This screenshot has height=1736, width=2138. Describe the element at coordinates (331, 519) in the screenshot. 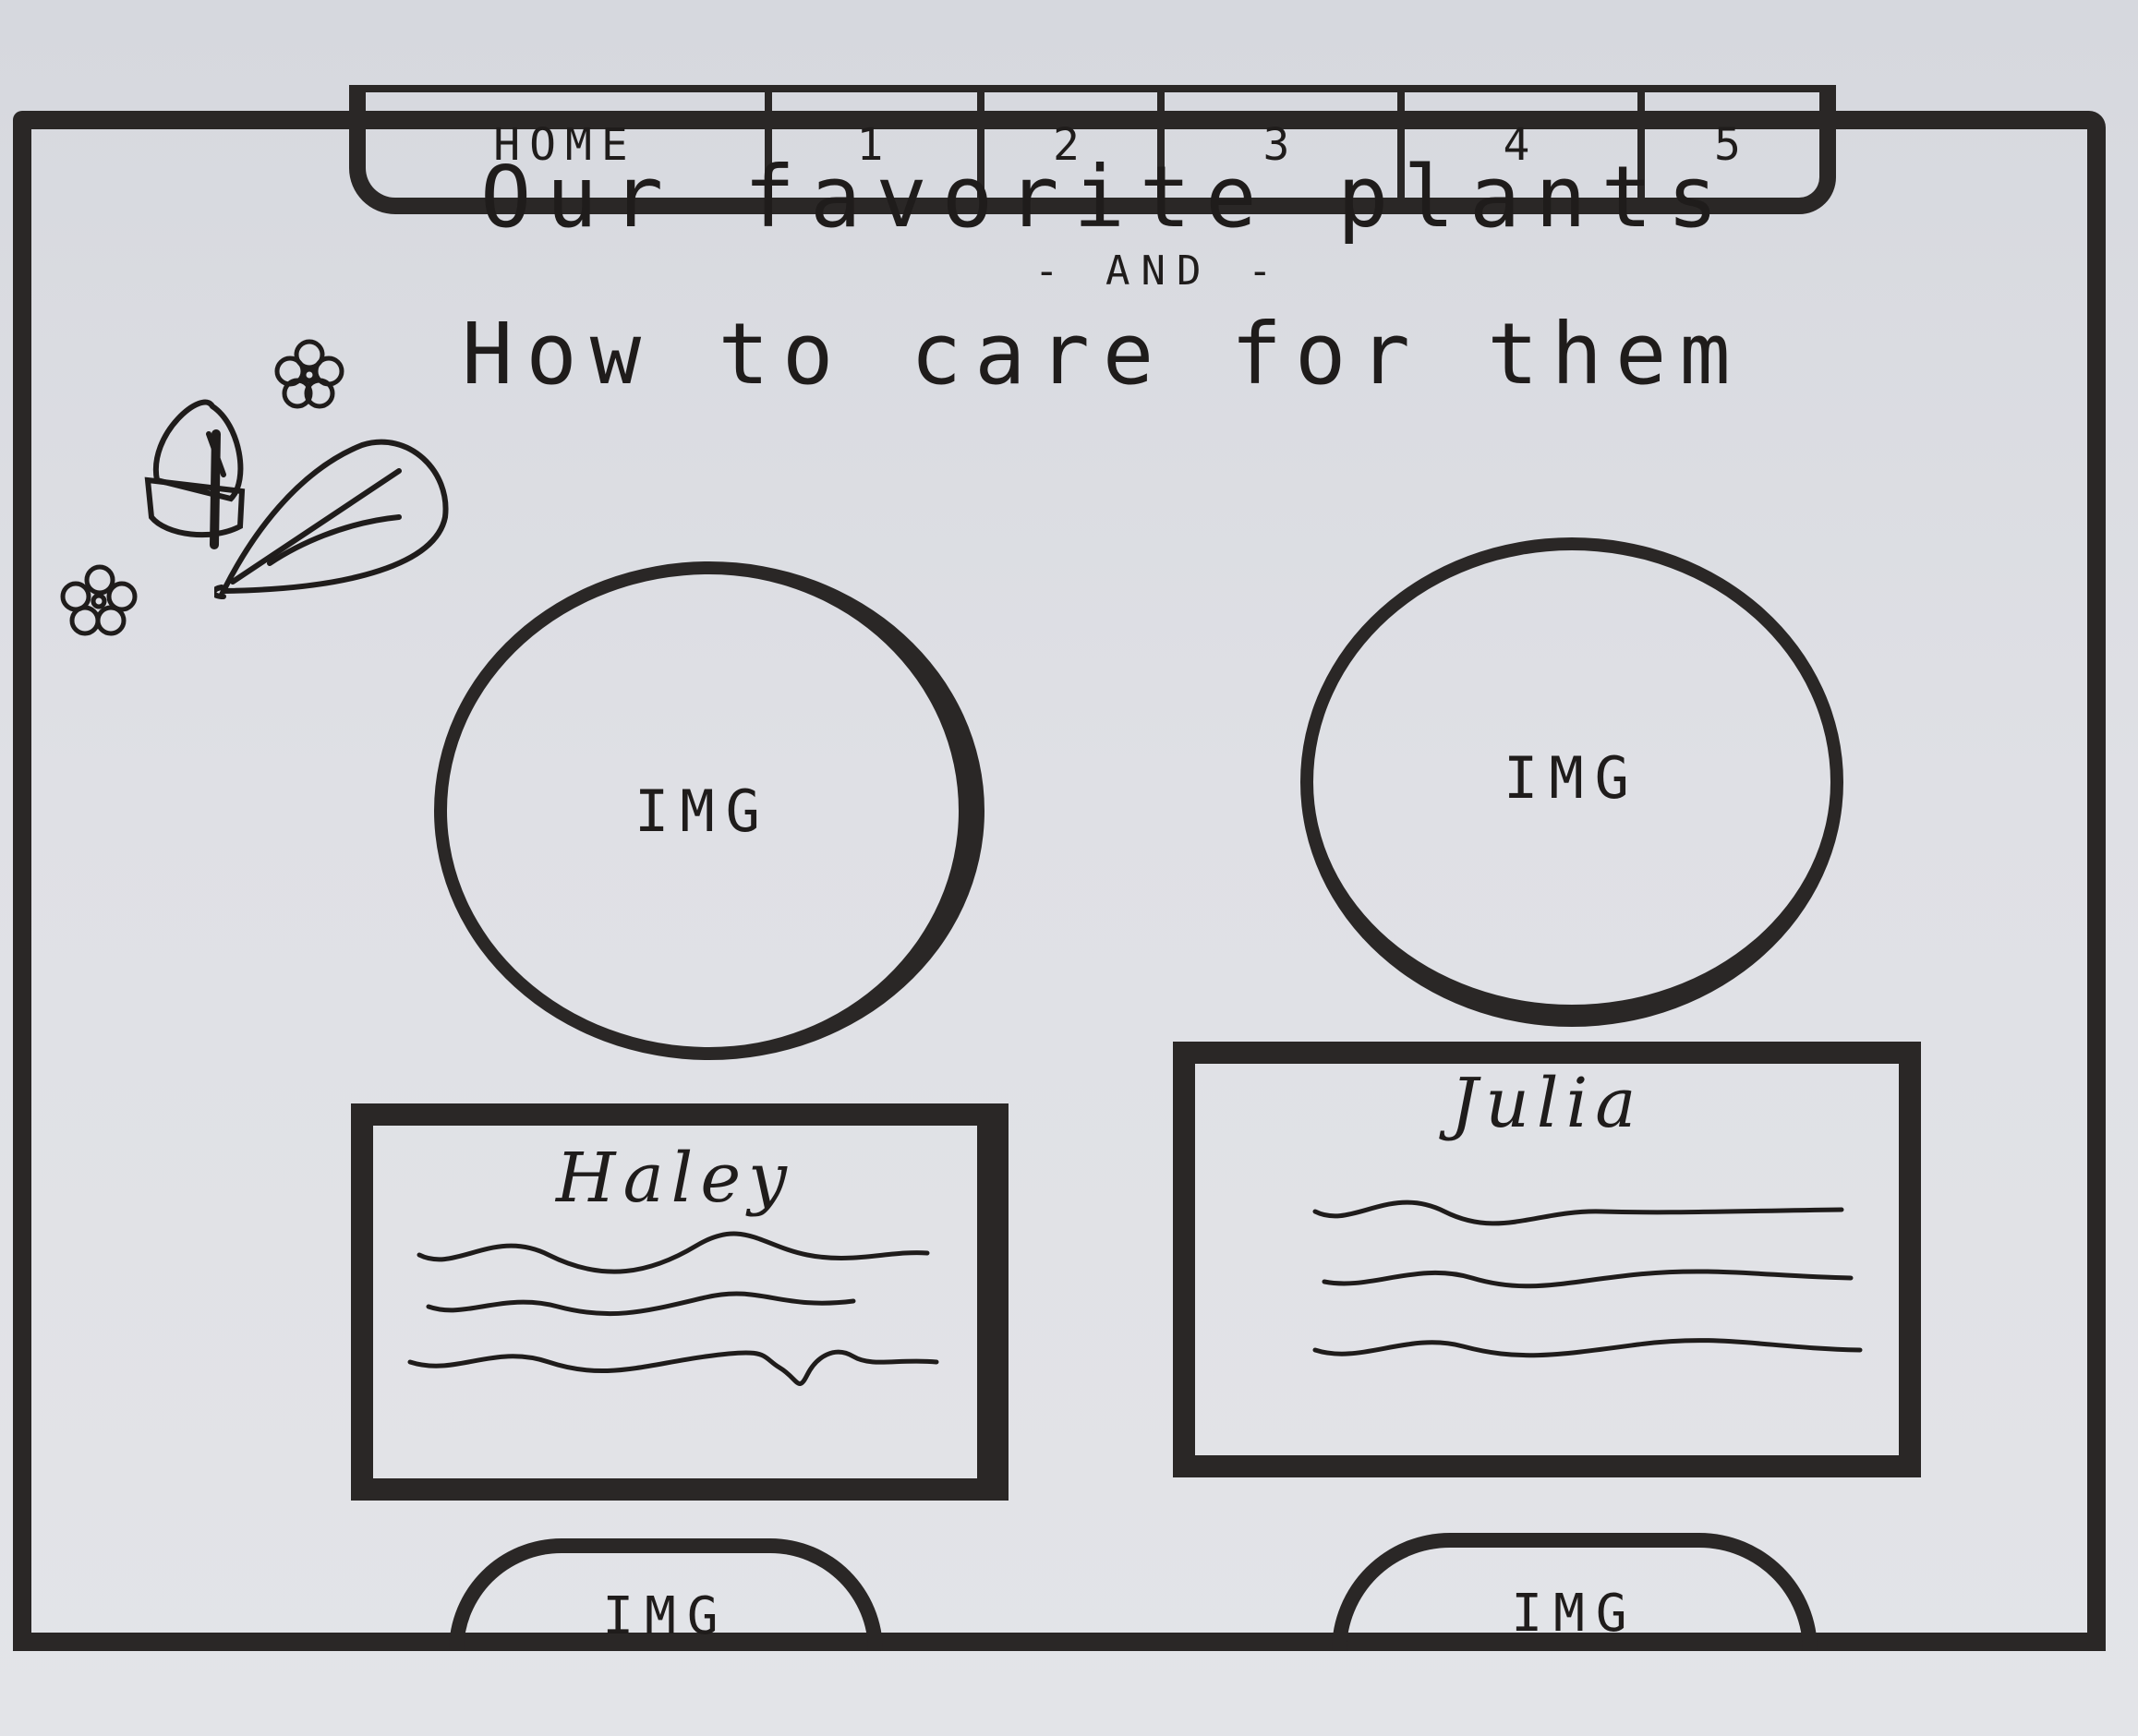

I see `leaf-icon` at that location.